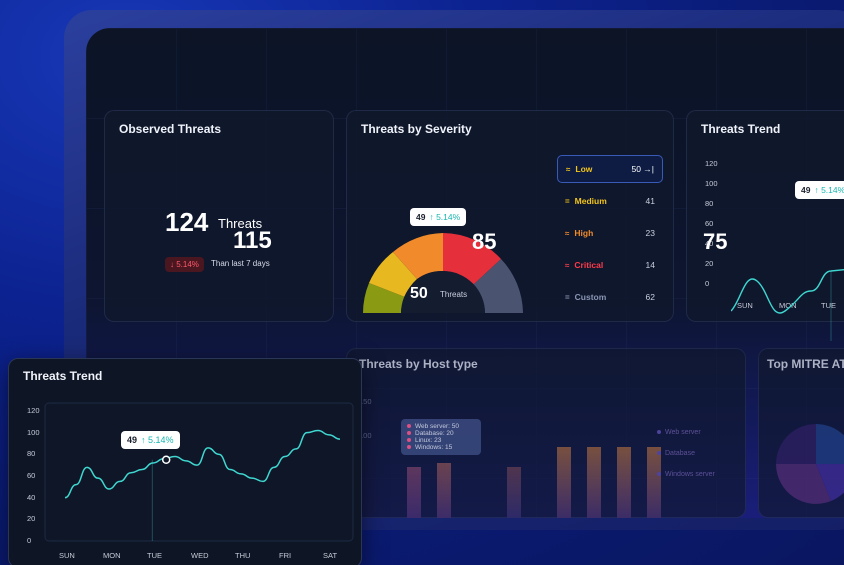 Image resolution: width=844 pixels, height=565 pixels. What do you see at coordinates (650, 233) in the screenshot?
I see `severity-legend-value: 23` at bounding box center [650, 233].